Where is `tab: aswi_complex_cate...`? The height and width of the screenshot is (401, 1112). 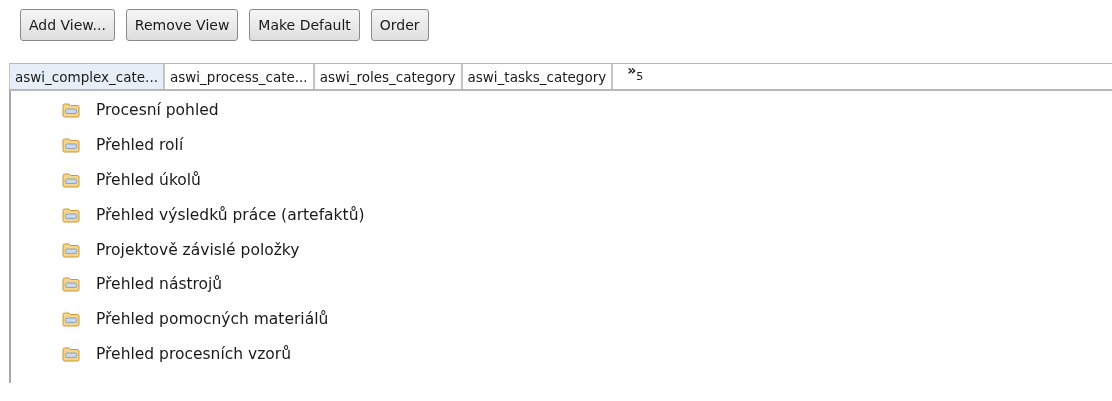
tab: aswi_complex_cate... is located at coordinates (87, 76).